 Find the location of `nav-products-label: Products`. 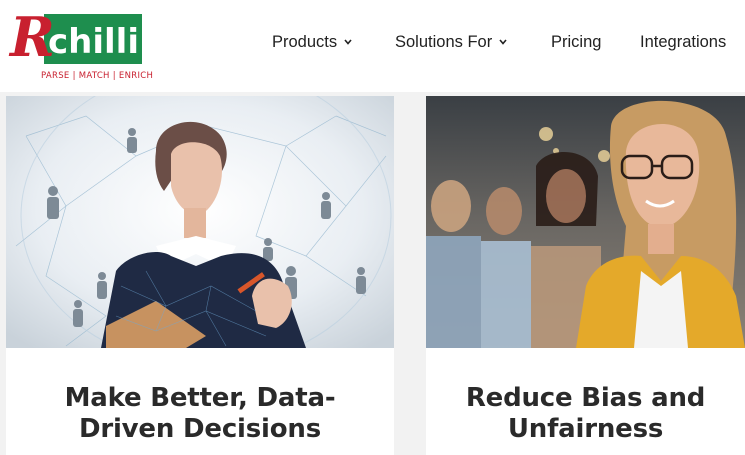

nav-products-label: Products is located at coordinates (305, 42).